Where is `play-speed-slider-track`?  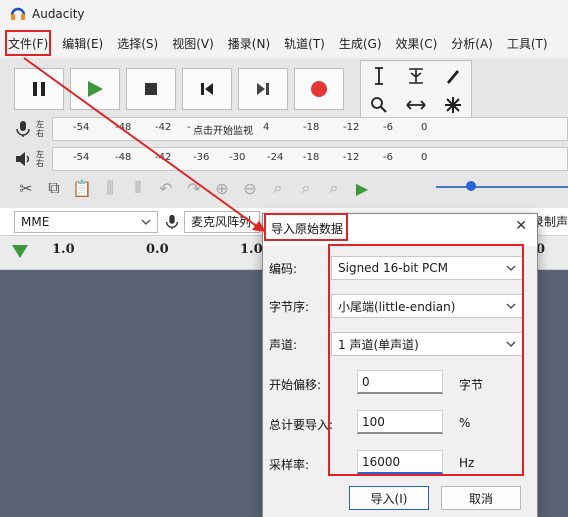
play-speed-slider-track is located at coordinates (502, 187).